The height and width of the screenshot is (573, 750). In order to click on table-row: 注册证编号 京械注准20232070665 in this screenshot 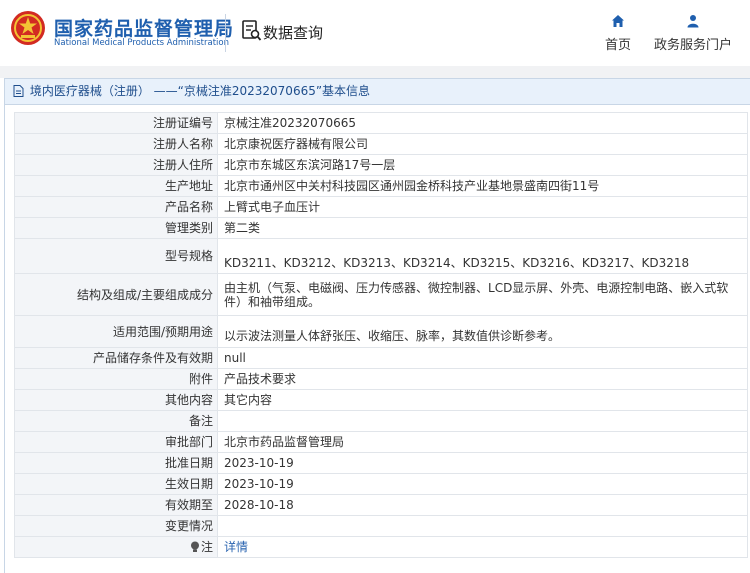, I will do `click(381, 123)`.